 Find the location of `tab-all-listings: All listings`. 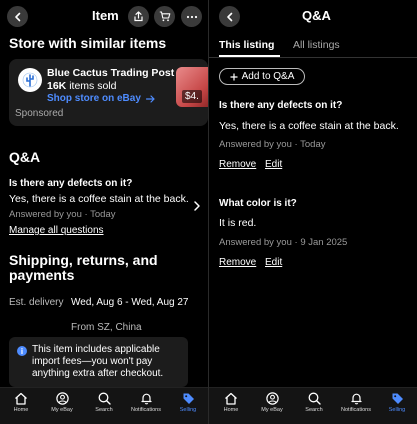

tab-all-listings: All listings is located at coordinates (316, 45).